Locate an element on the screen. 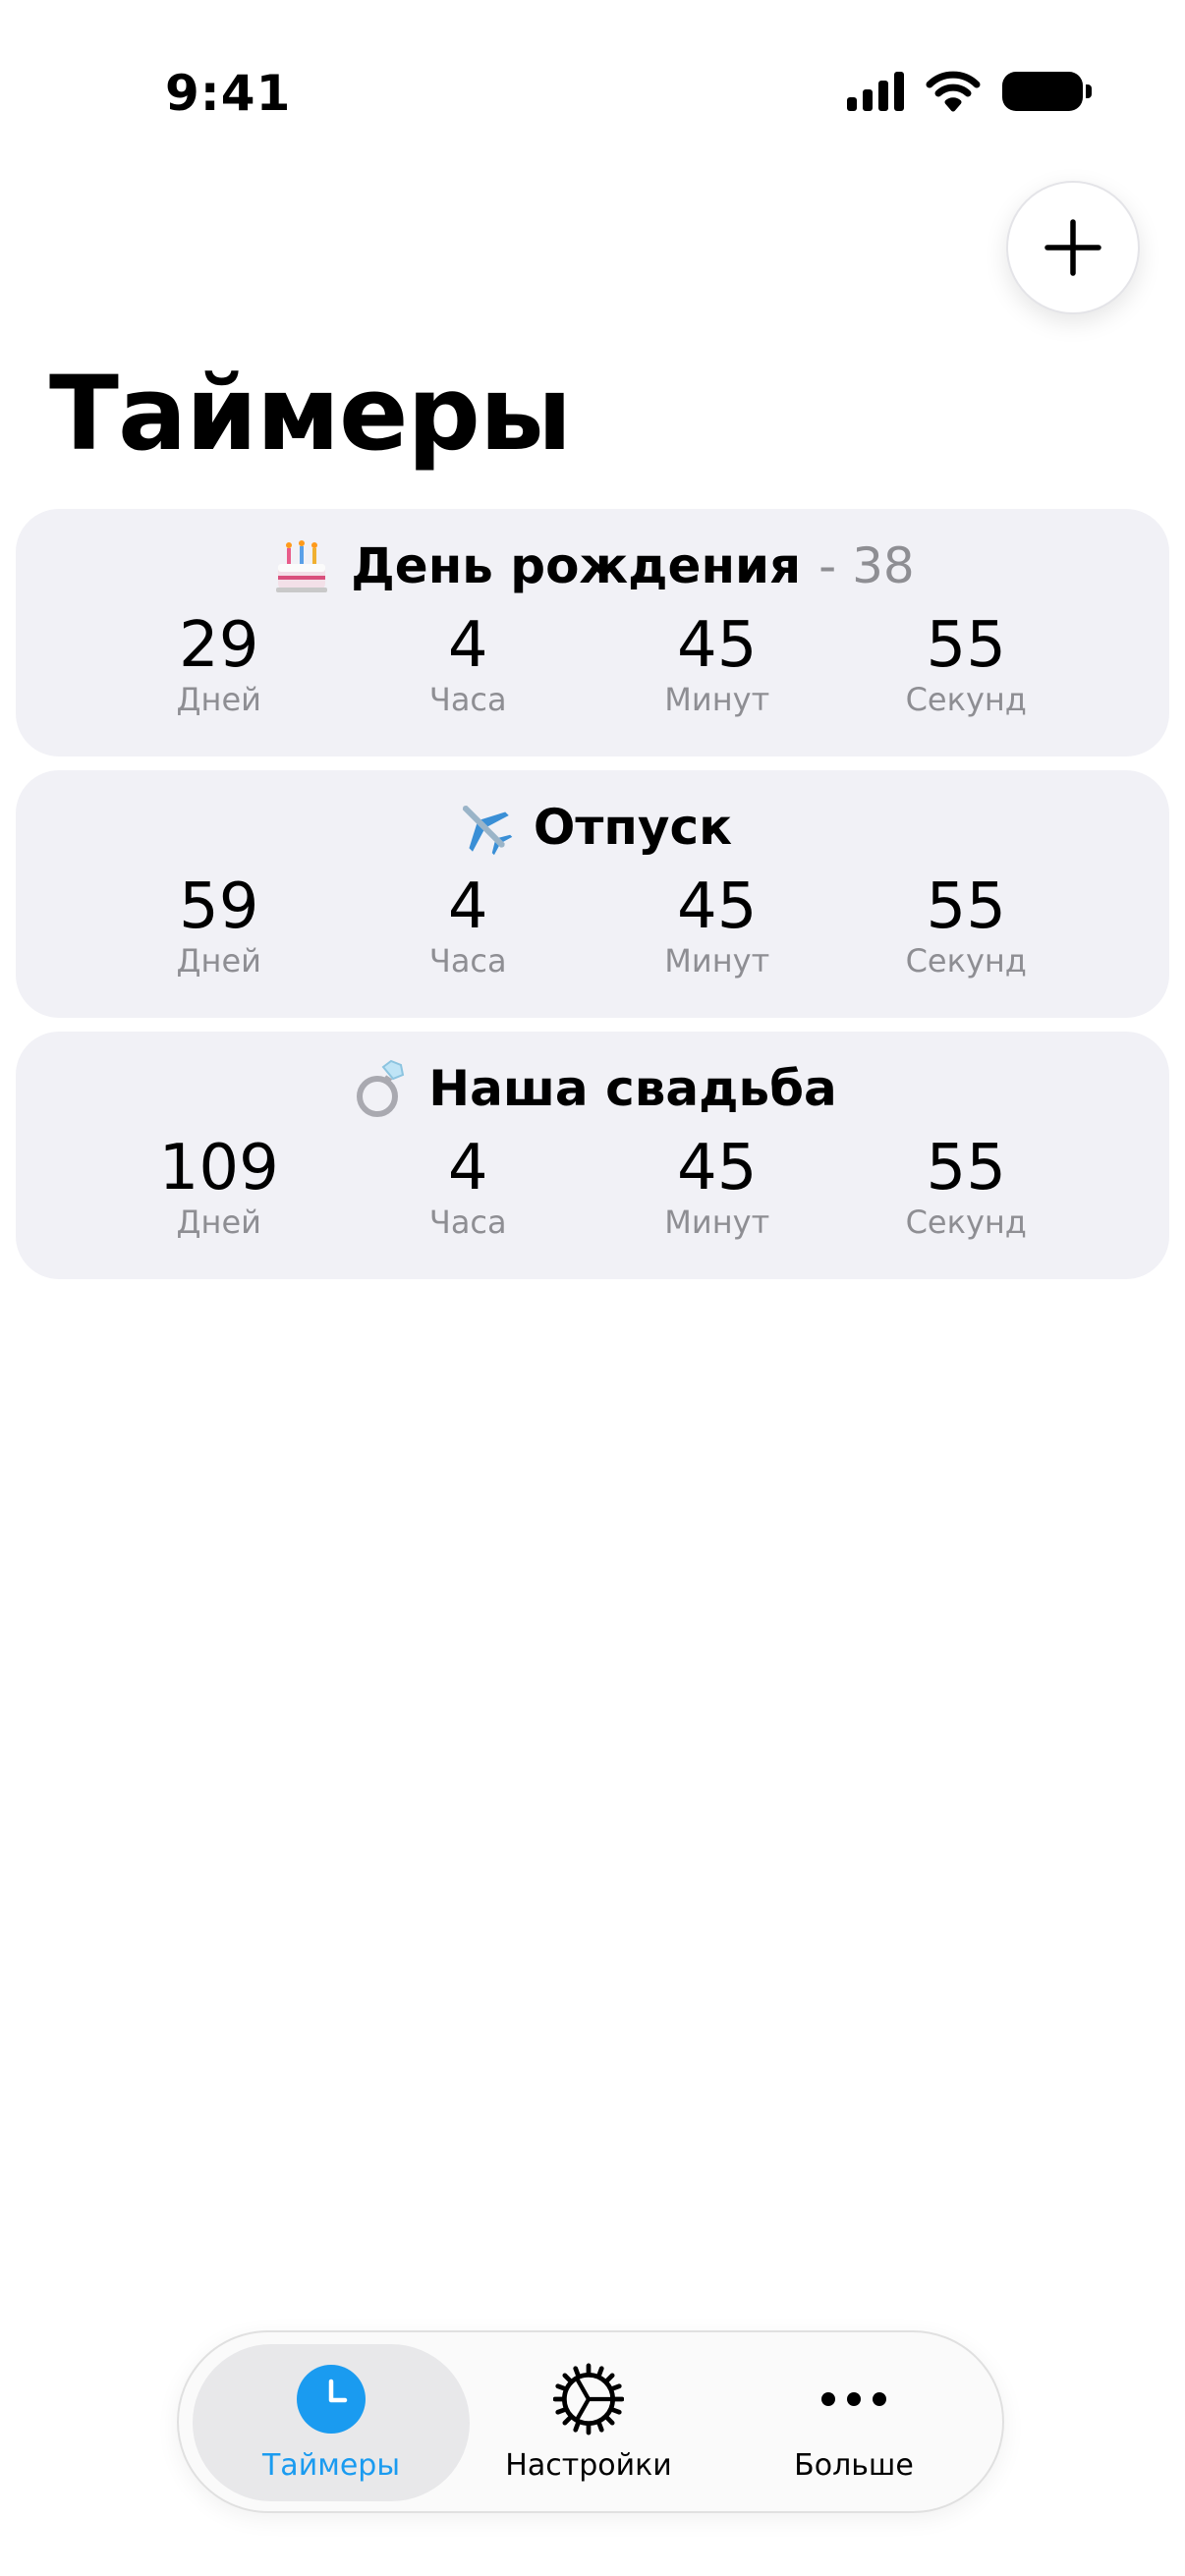  timer-age-suffix: - 38 is located at coordinates (867, 565).